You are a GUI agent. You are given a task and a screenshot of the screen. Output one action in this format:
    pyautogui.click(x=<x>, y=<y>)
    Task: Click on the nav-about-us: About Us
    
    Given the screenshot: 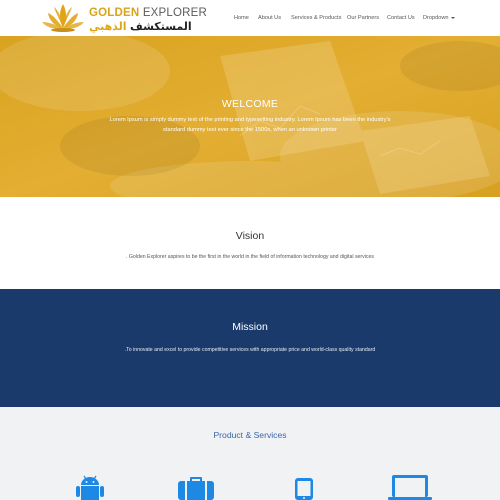 What is the action you would take?
    pyautogui.click(x=269, y=18)
    